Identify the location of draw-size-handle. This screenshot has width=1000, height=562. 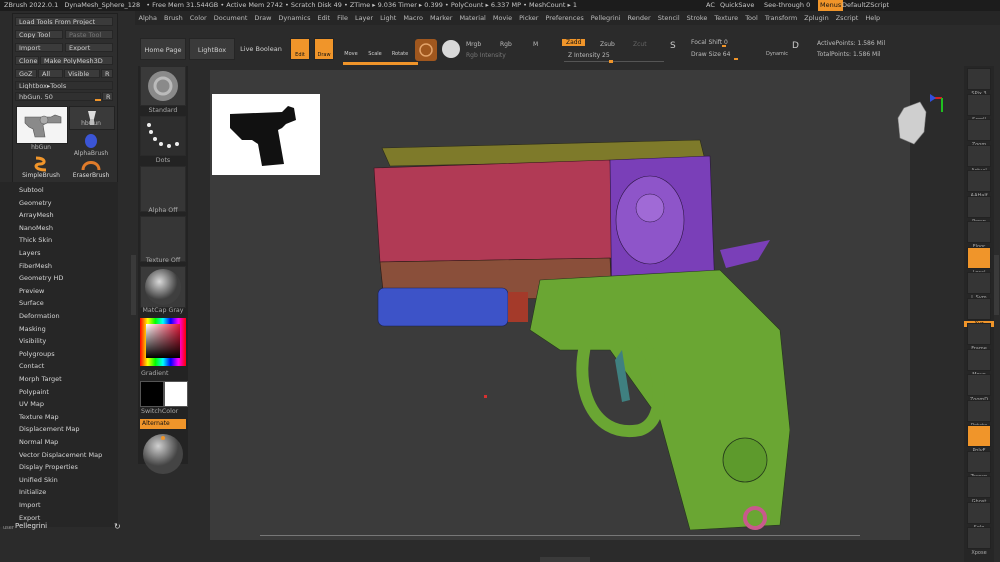
(736, 59).